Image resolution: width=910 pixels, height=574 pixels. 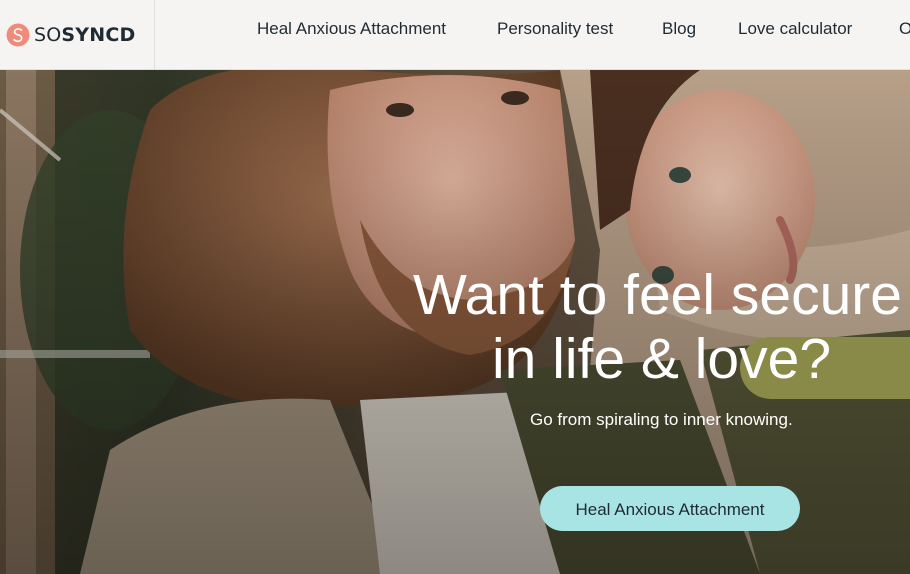 What do you see at coordinates (555, 29) in the screenshot?
I see `nav-personality-test: Personality test` at bounding box center [555, 29].